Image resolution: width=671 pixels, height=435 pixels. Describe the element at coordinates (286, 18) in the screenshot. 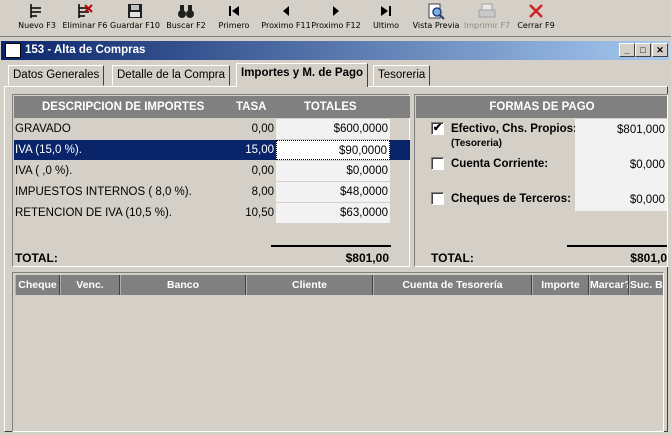

I see `previous-button: Proximo F11` at that location.